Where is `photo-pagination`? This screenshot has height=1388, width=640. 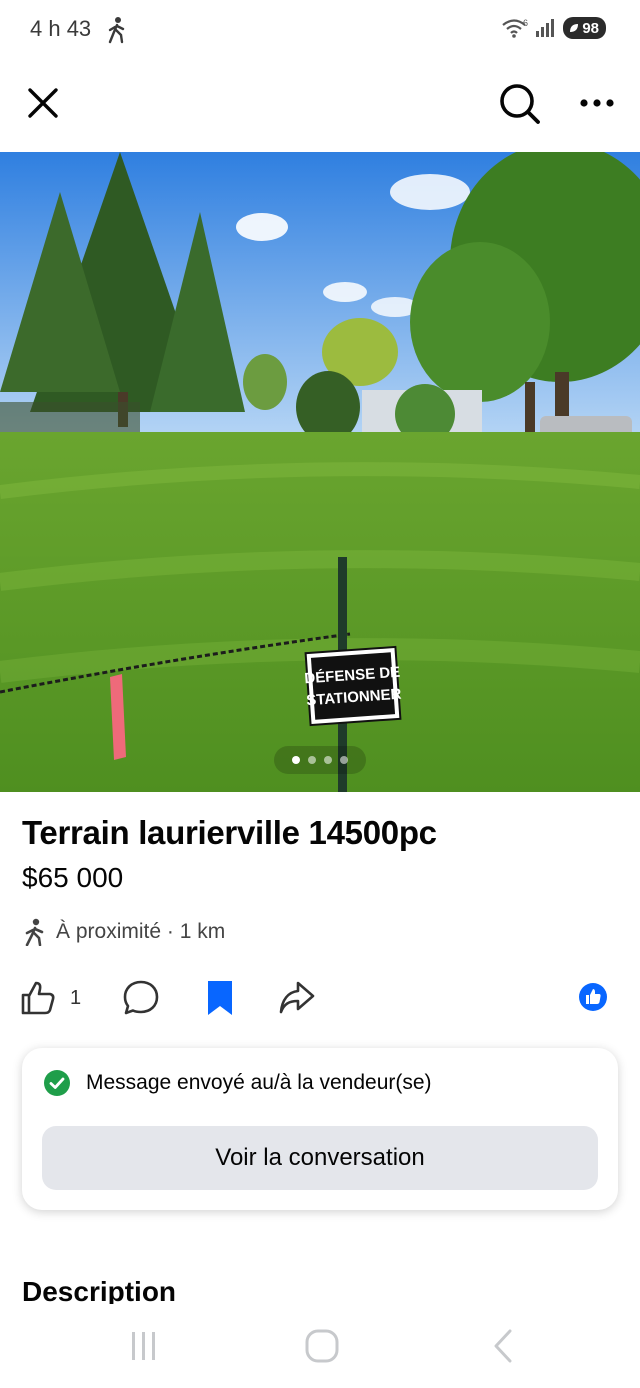 photo-pagination is located at coordinates (320, 760).